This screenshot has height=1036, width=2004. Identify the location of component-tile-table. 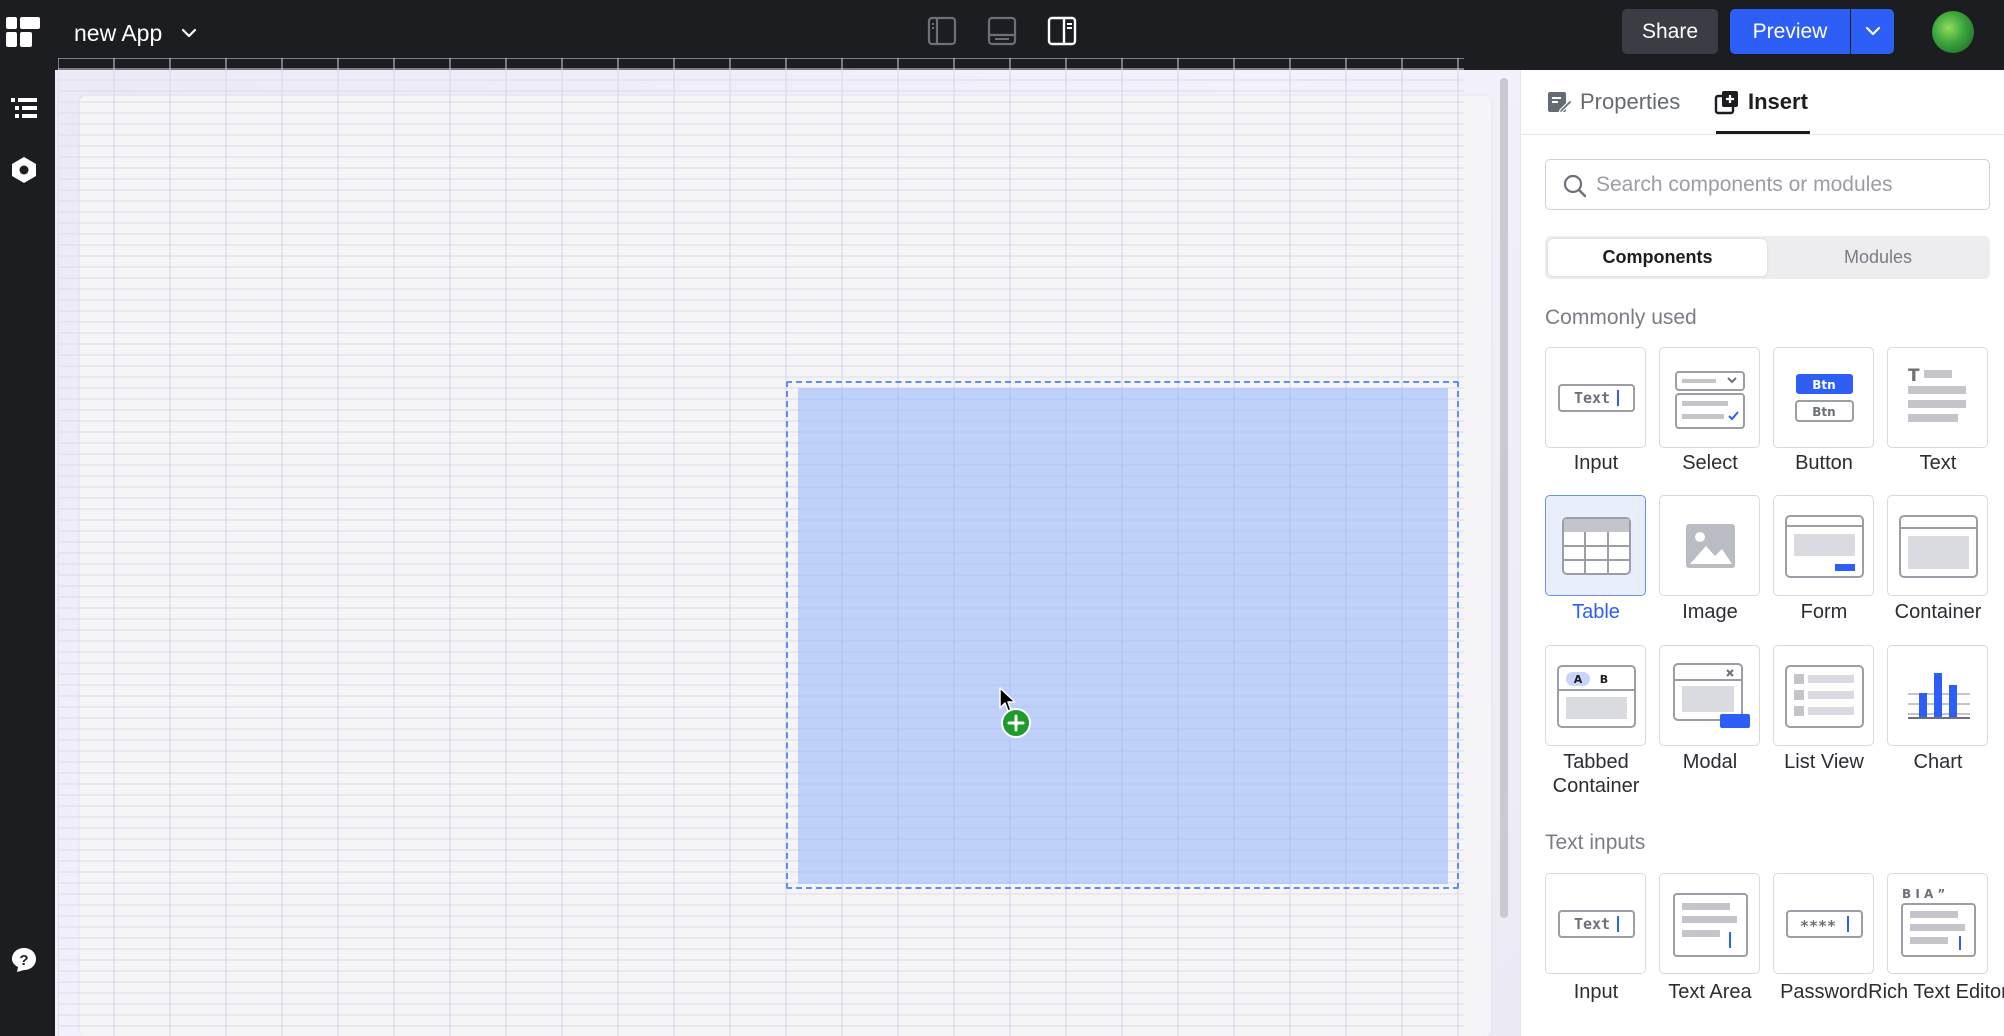
(1595, 545).